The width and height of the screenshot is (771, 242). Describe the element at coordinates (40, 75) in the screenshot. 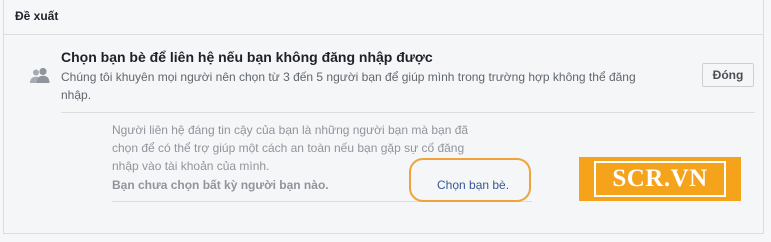

I see `people-icon` at that location.